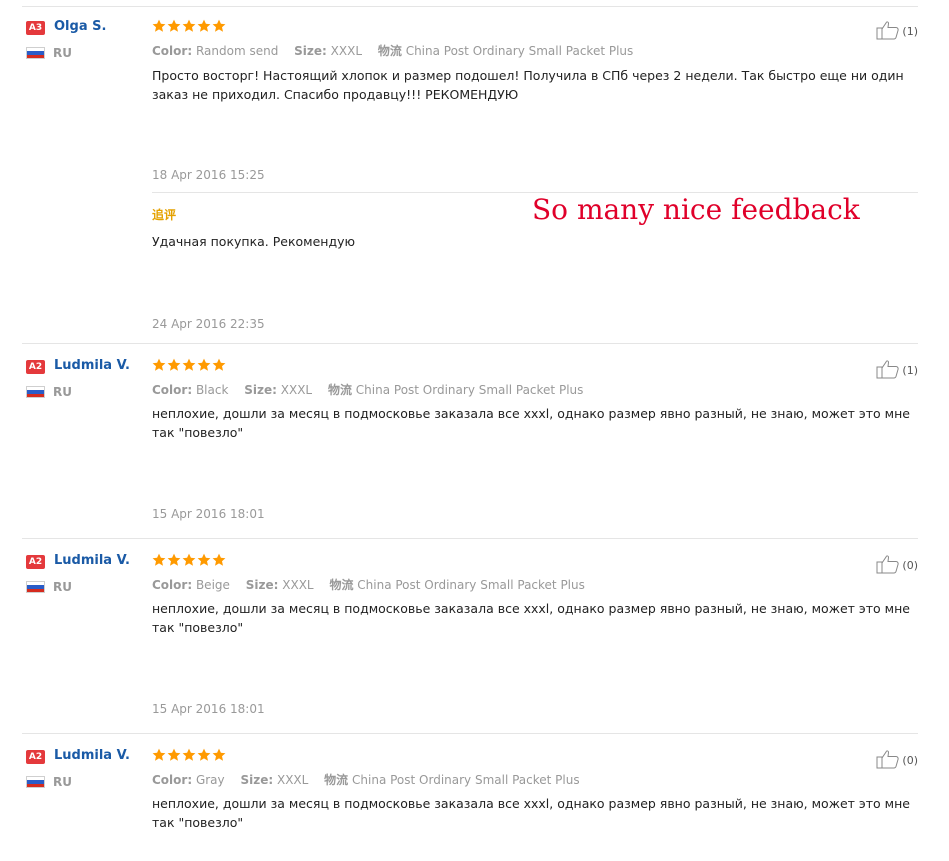 Image resolution: width=949 pixels, height=861 pixels. I want to click on appended-review-date: 24 Apr 2016 22:35, so click(208, 324).